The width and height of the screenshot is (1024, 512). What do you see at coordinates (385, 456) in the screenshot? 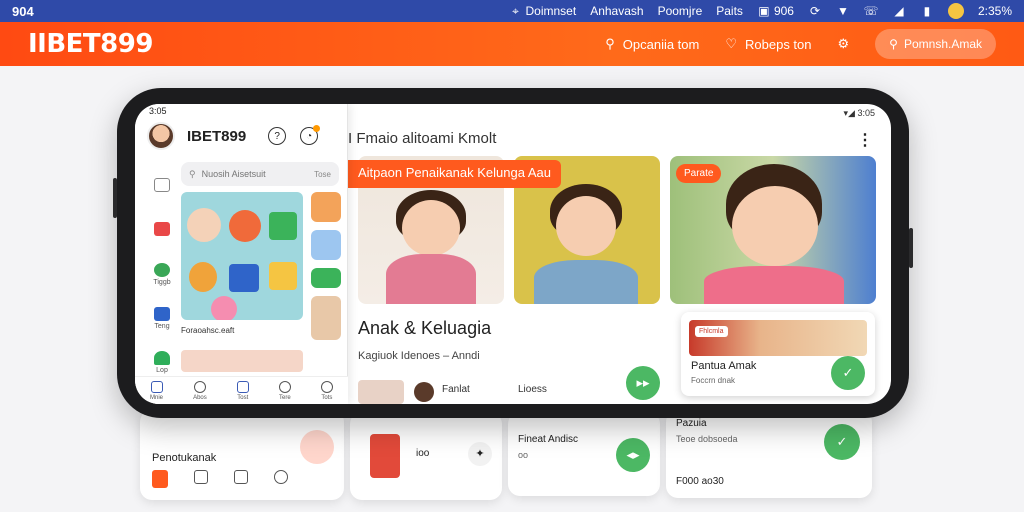
I see `card-2-thumb` at bounding box center [385, 456].